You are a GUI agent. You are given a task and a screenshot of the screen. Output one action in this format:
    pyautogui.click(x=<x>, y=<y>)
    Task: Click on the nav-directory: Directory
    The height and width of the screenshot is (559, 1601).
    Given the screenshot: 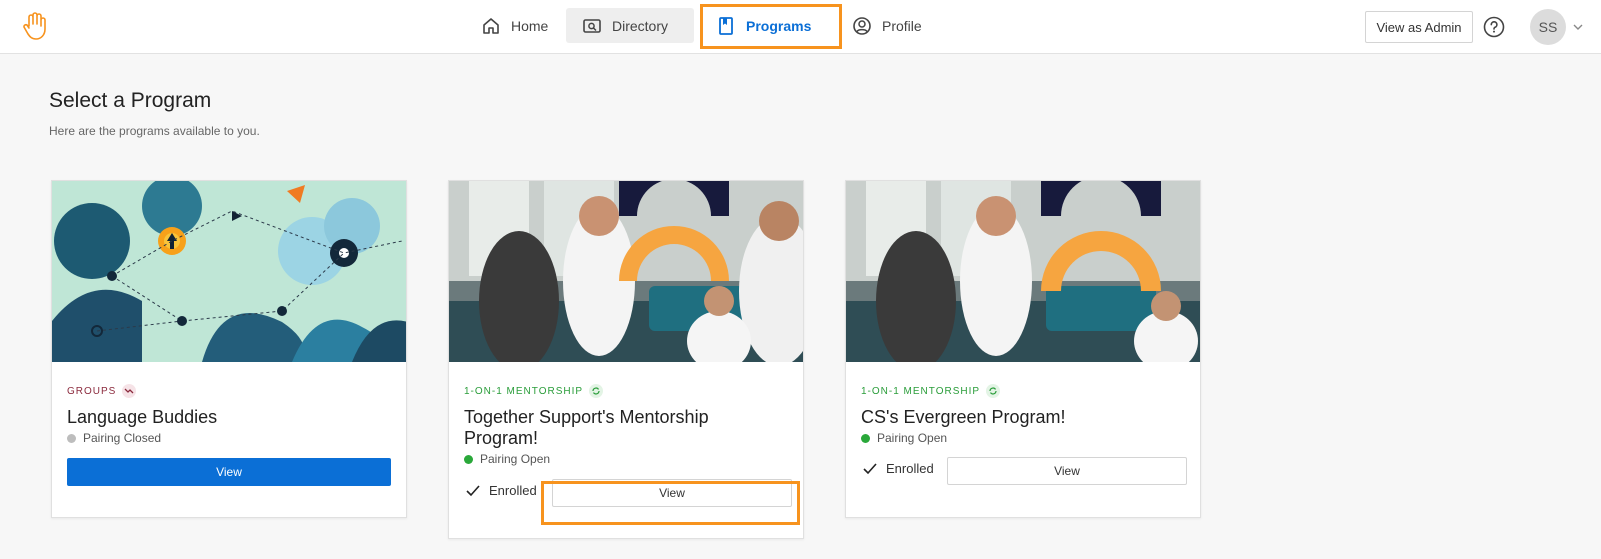 What is the action you would take?
    pyautogui.click(x=630, y=25)
    